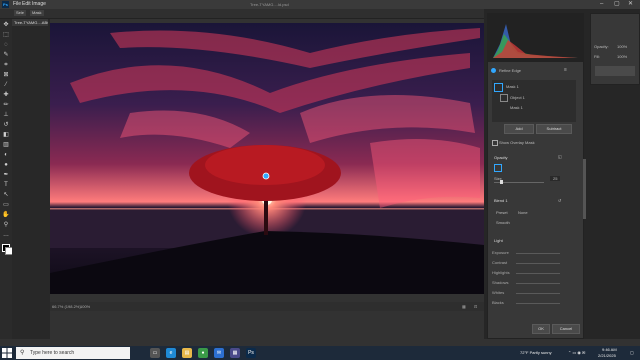  I want to click on layer-list: Mask 1 Object 1 Mask 1, so click(534, 101).